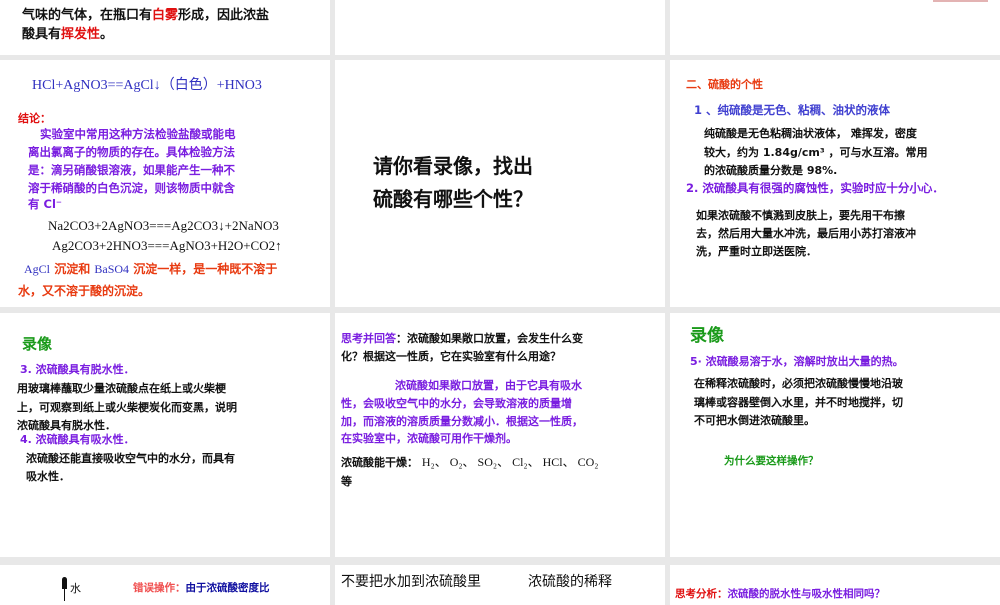 Image resolution: width=1000 pixels, height=605 pixels. What do you see at coordinates (151, 269) in the screenshot?
I see `note-line: AgCl 沉淀和 BaSO4 沉淀一样，是一种既不溶于` at bounding box center [151, 269].